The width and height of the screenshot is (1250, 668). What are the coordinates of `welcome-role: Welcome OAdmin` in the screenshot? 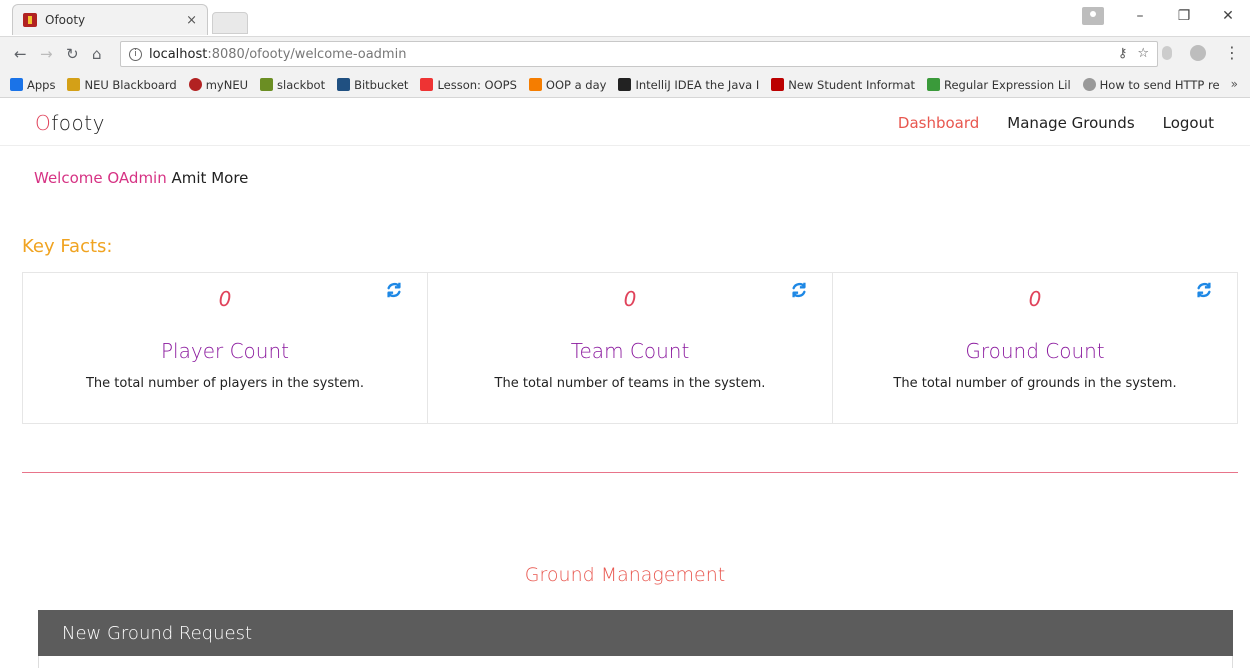 It's located at (100, 178).